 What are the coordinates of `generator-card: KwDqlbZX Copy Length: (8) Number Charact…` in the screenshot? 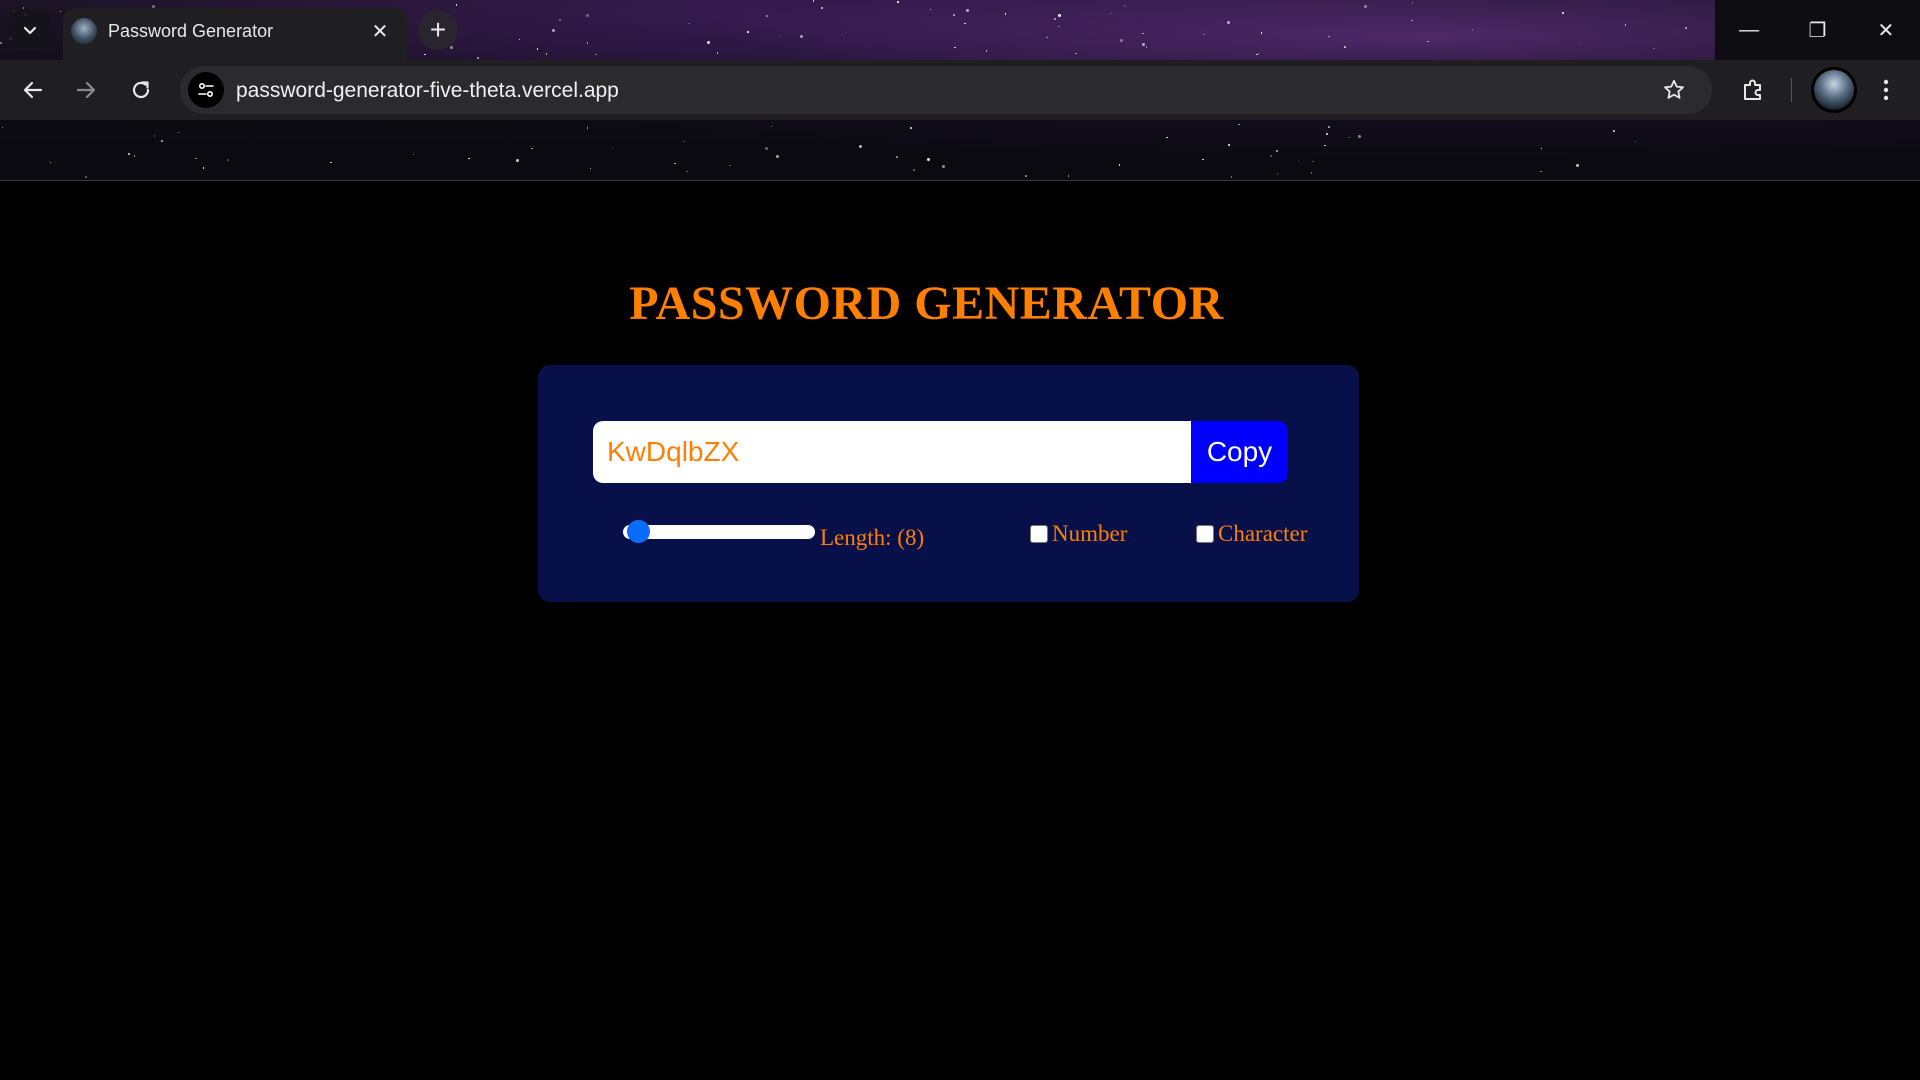 It's located at (948, 483).